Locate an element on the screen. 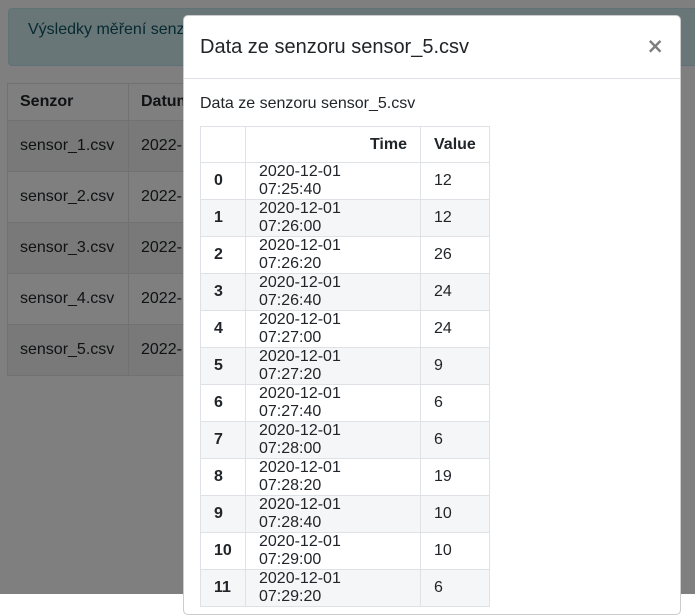 This screenshot has width=695, height=615. time-cell: 2020-12-01 07:27:00 is located at coordinates (333, 329).